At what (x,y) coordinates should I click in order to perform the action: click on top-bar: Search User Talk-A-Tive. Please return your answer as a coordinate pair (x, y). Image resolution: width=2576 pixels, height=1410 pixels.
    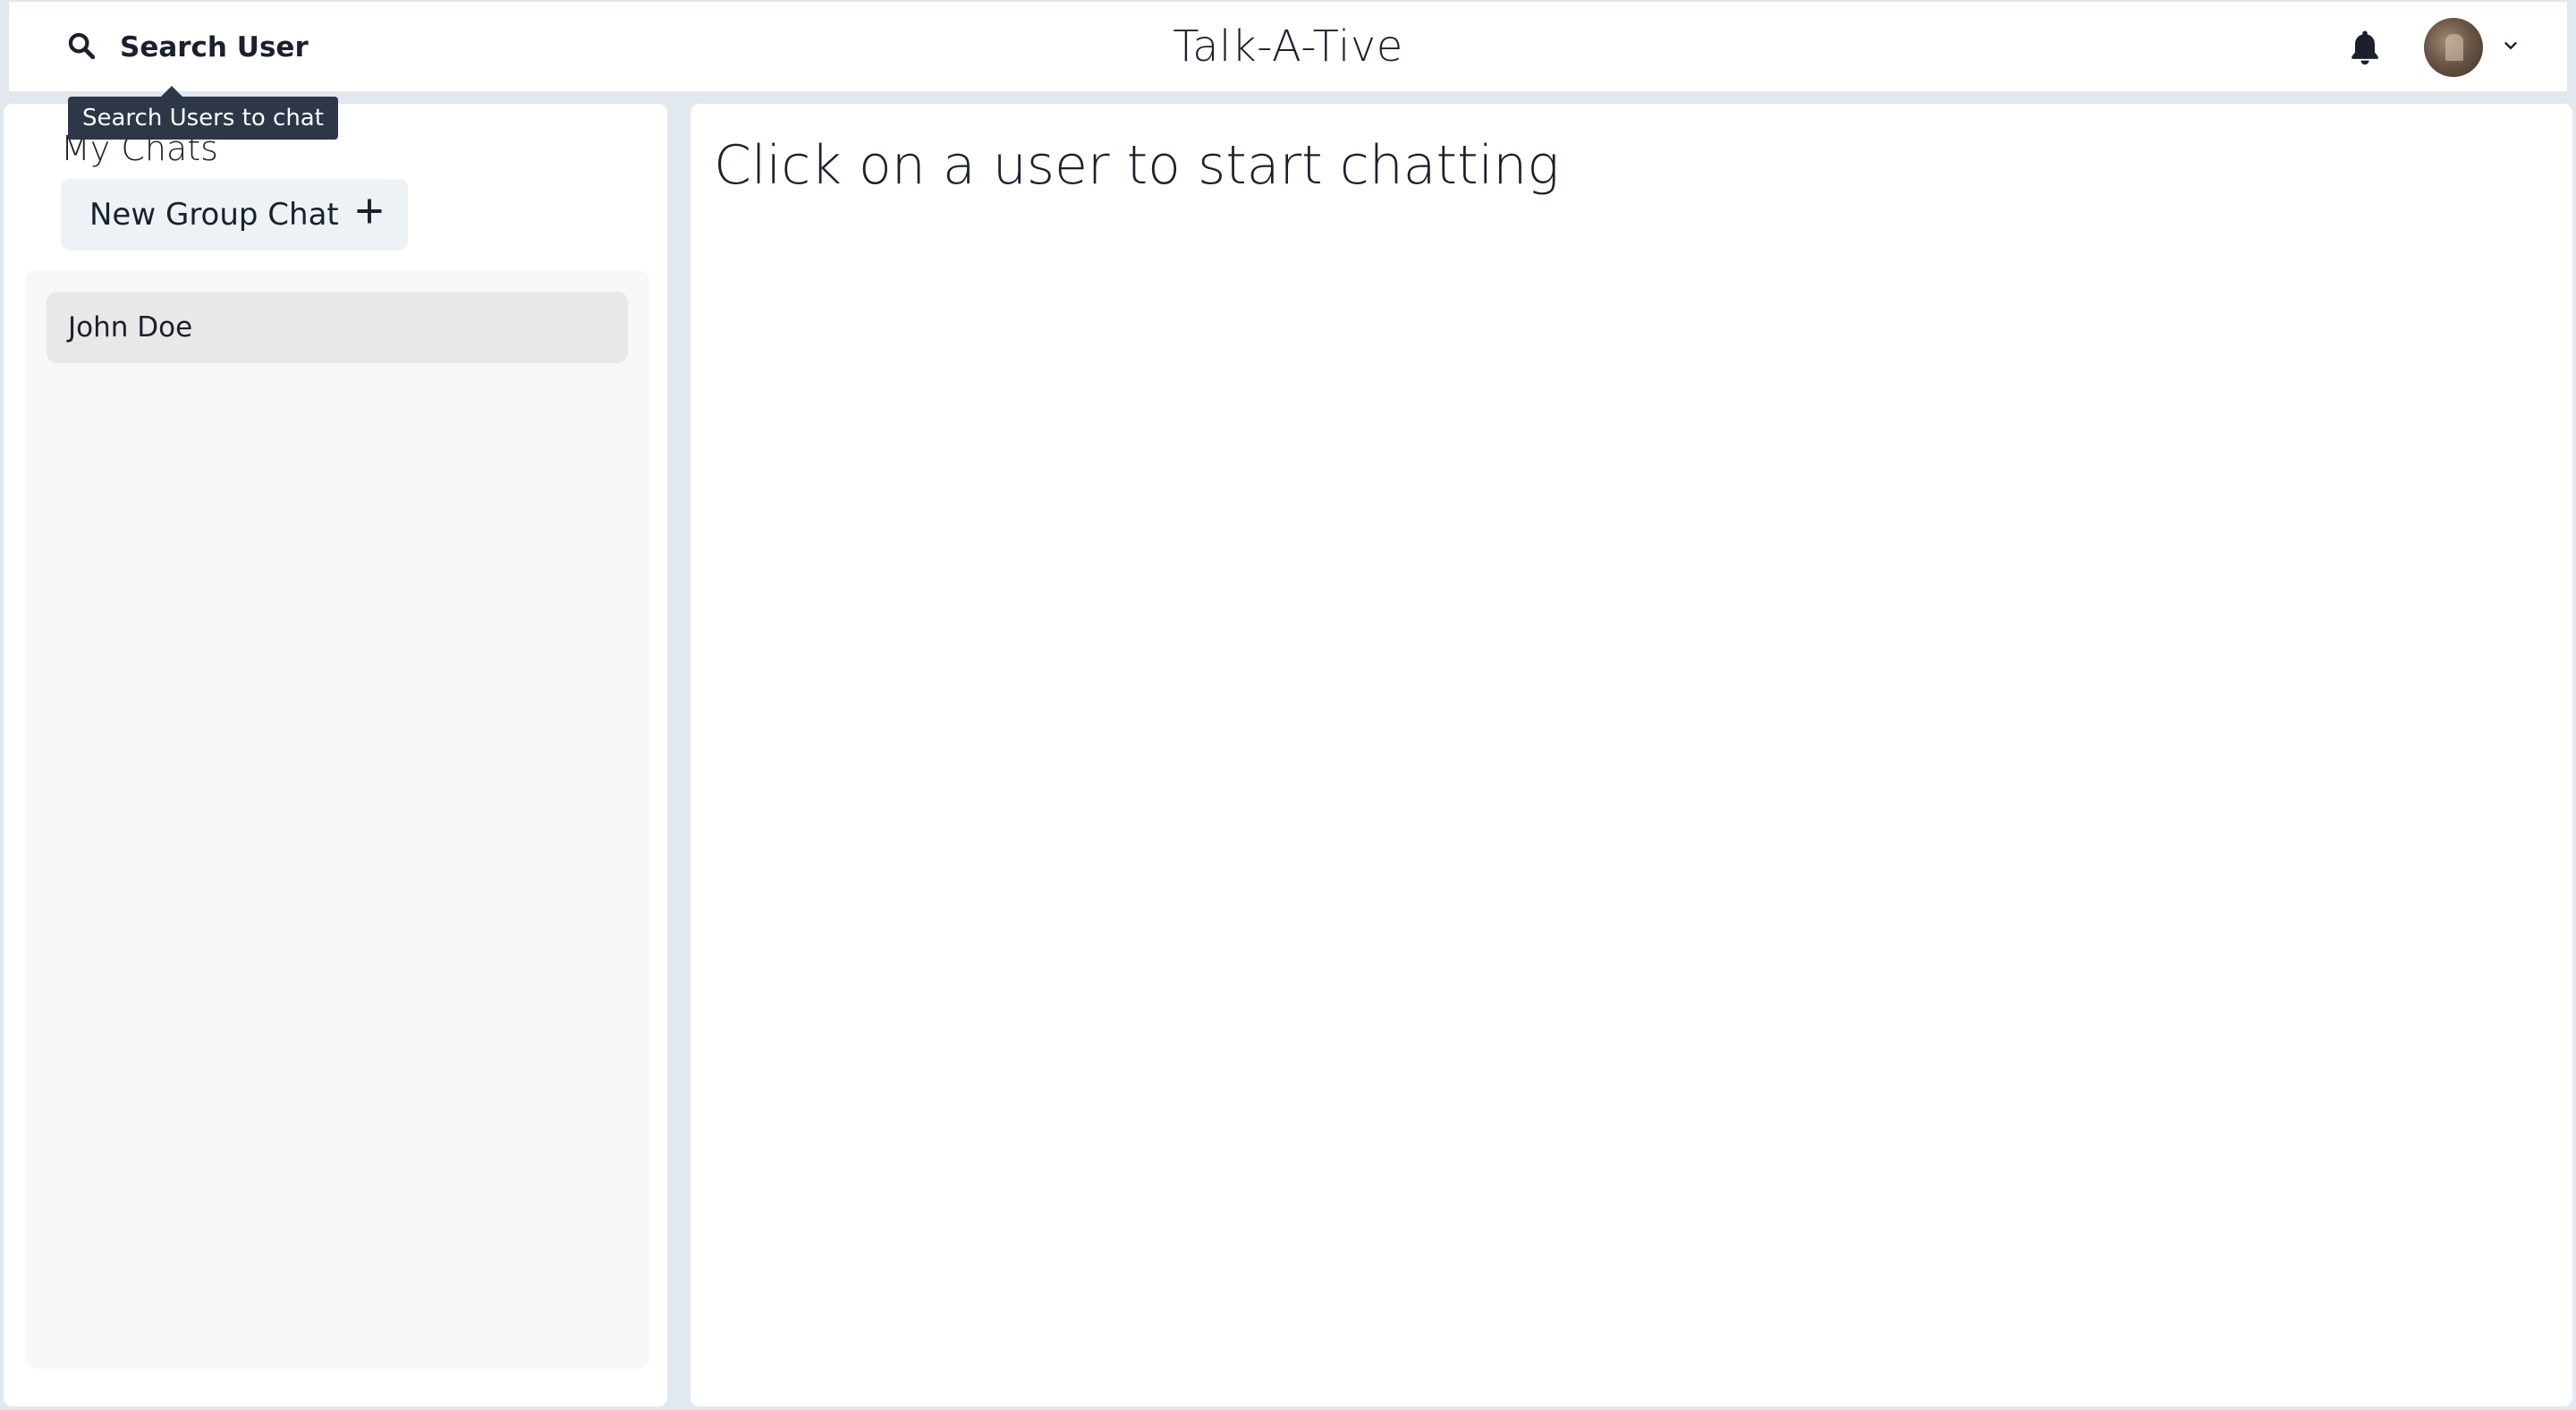
    Looking at the image, I should click on (1288, 47).